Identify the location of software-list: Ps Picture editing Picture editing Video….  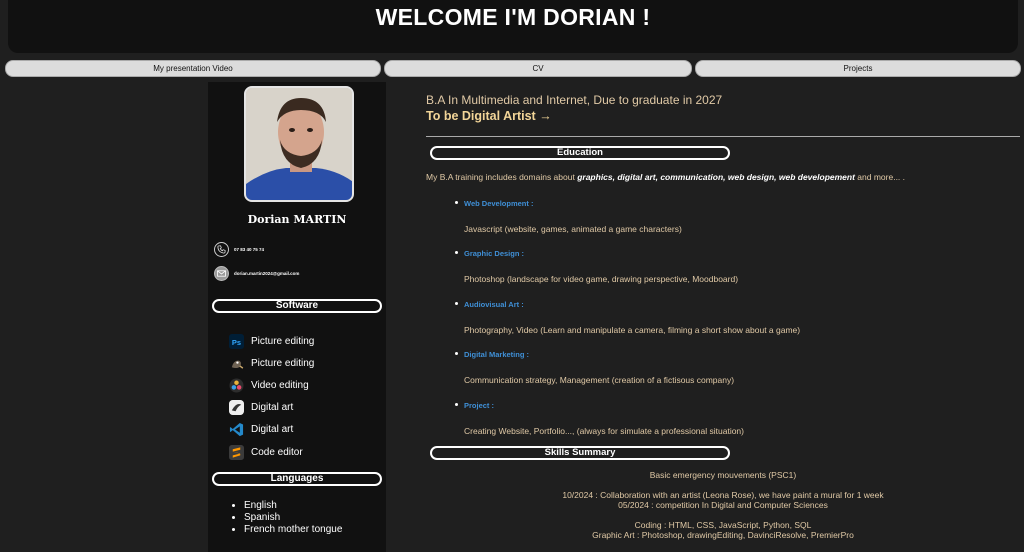
(271, 396).